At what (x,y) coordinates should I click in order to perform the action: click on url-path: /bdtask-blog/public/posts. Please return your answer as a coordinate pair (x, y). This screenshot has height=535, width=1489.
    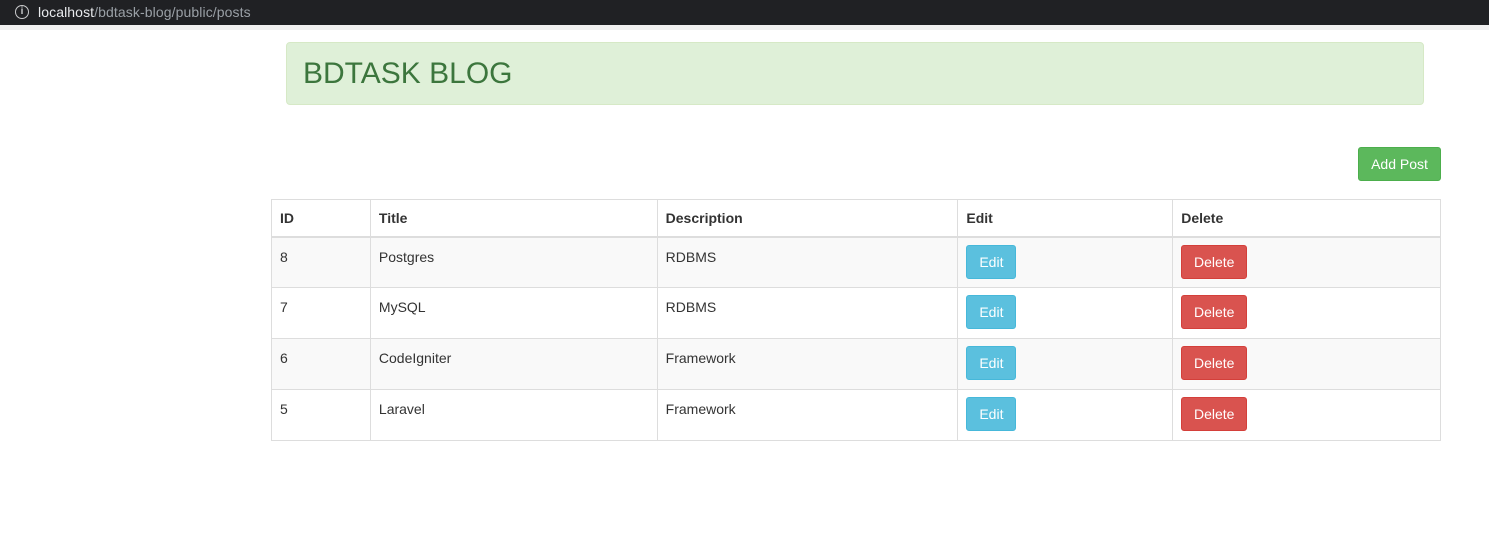
    Looking at the image, I should click on (172, 12).